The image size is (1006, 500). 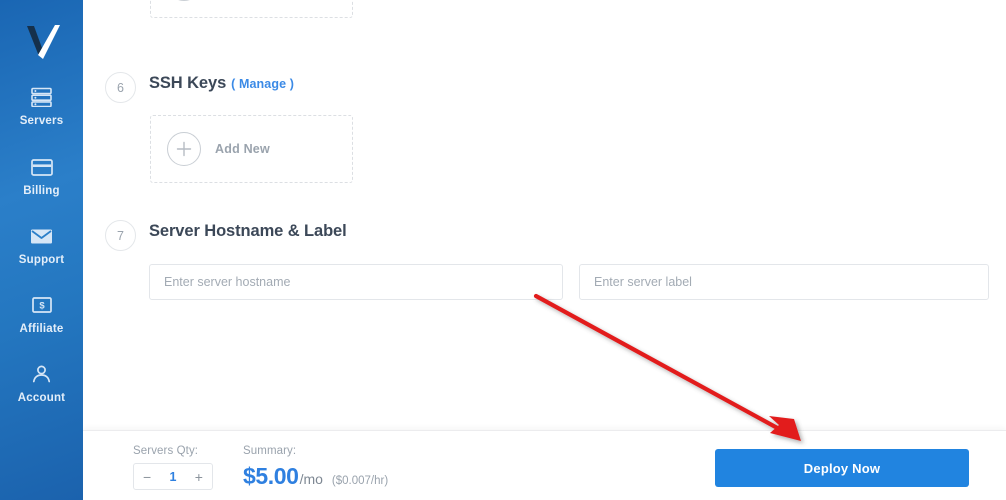 I want to click on server-label-input, so click(x=784, y=282).